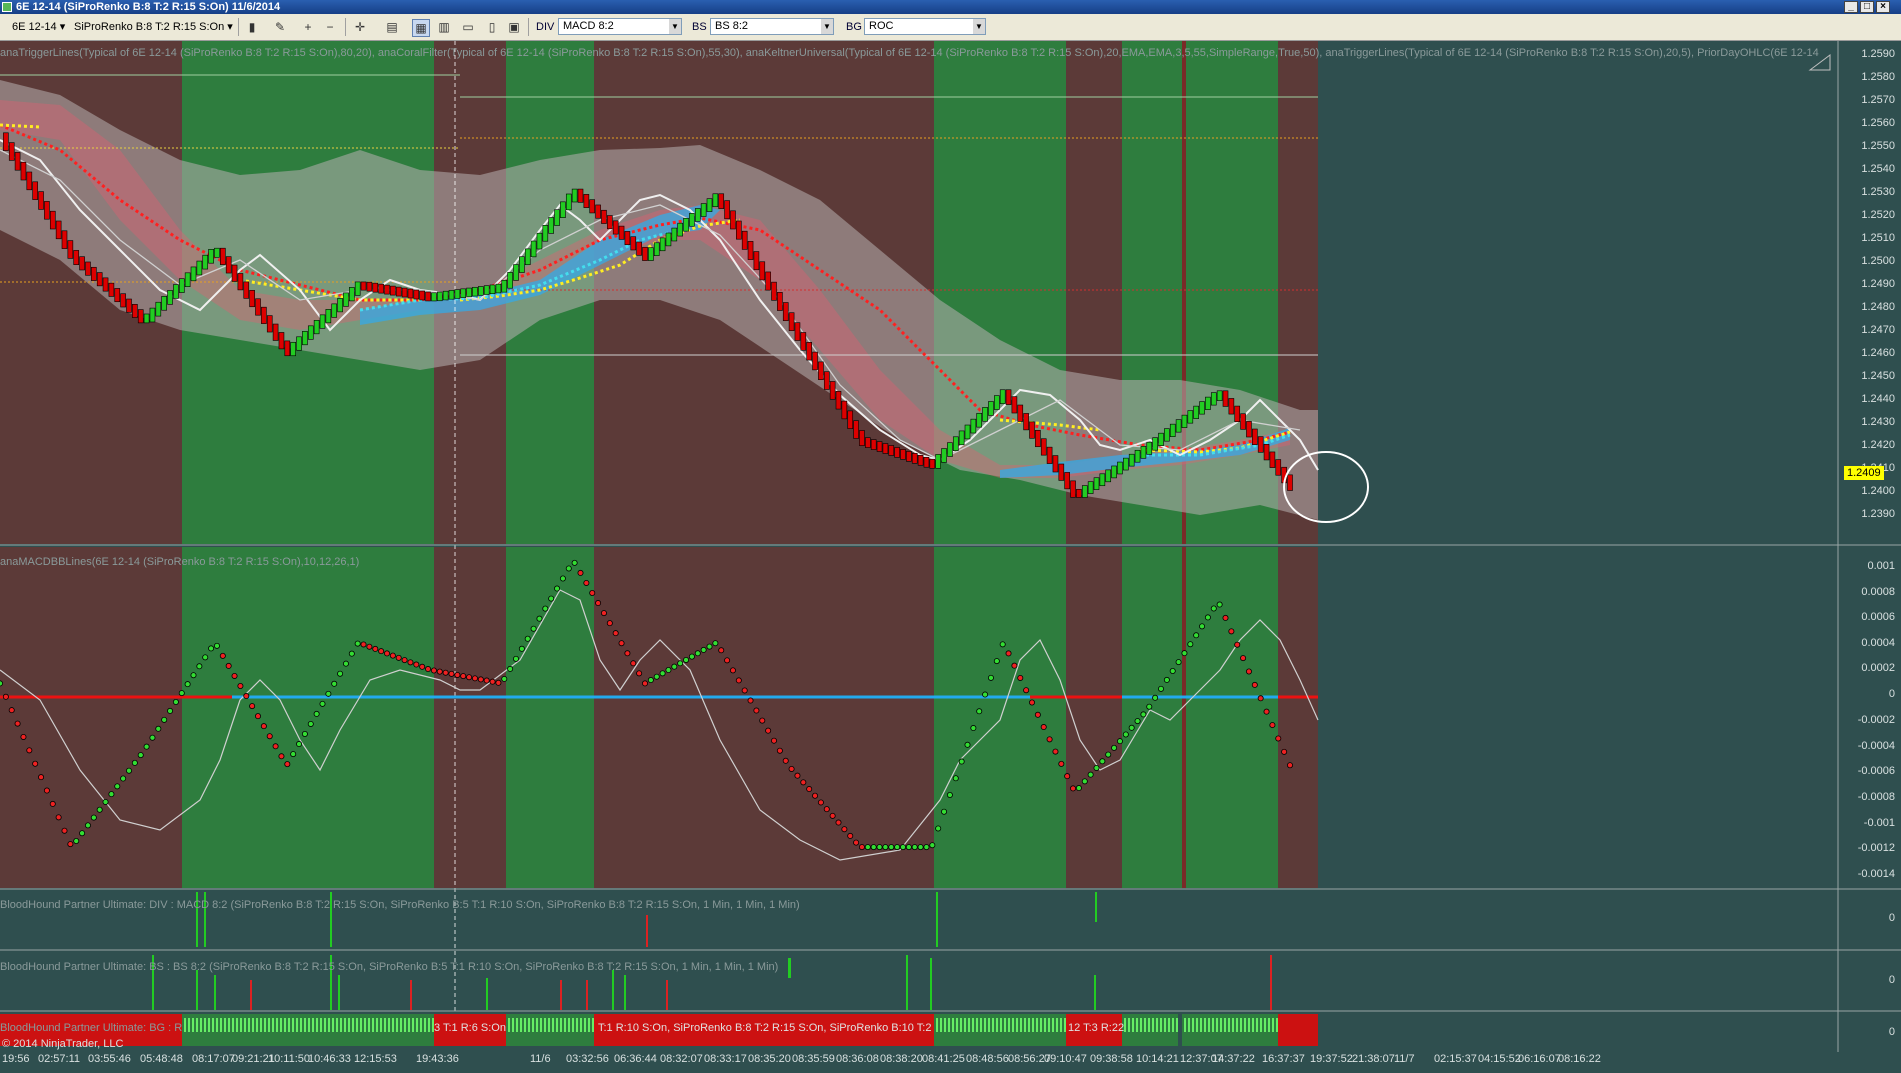 The height and width of the screenshot is (1073, 1901). What do you see at coordinates (813, 1059) in the screenshot?
I see `time-axis-label: 08:35:59` at bounding box center [813, 1059].